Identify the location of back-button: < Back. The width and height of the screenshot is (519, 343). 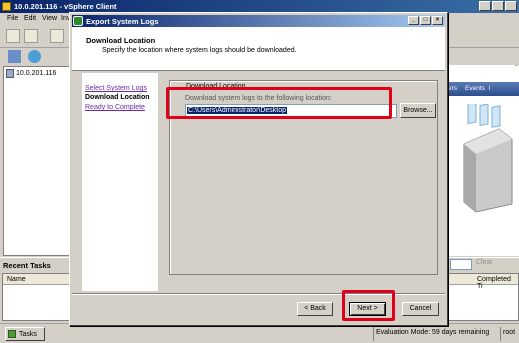
(315, 309).